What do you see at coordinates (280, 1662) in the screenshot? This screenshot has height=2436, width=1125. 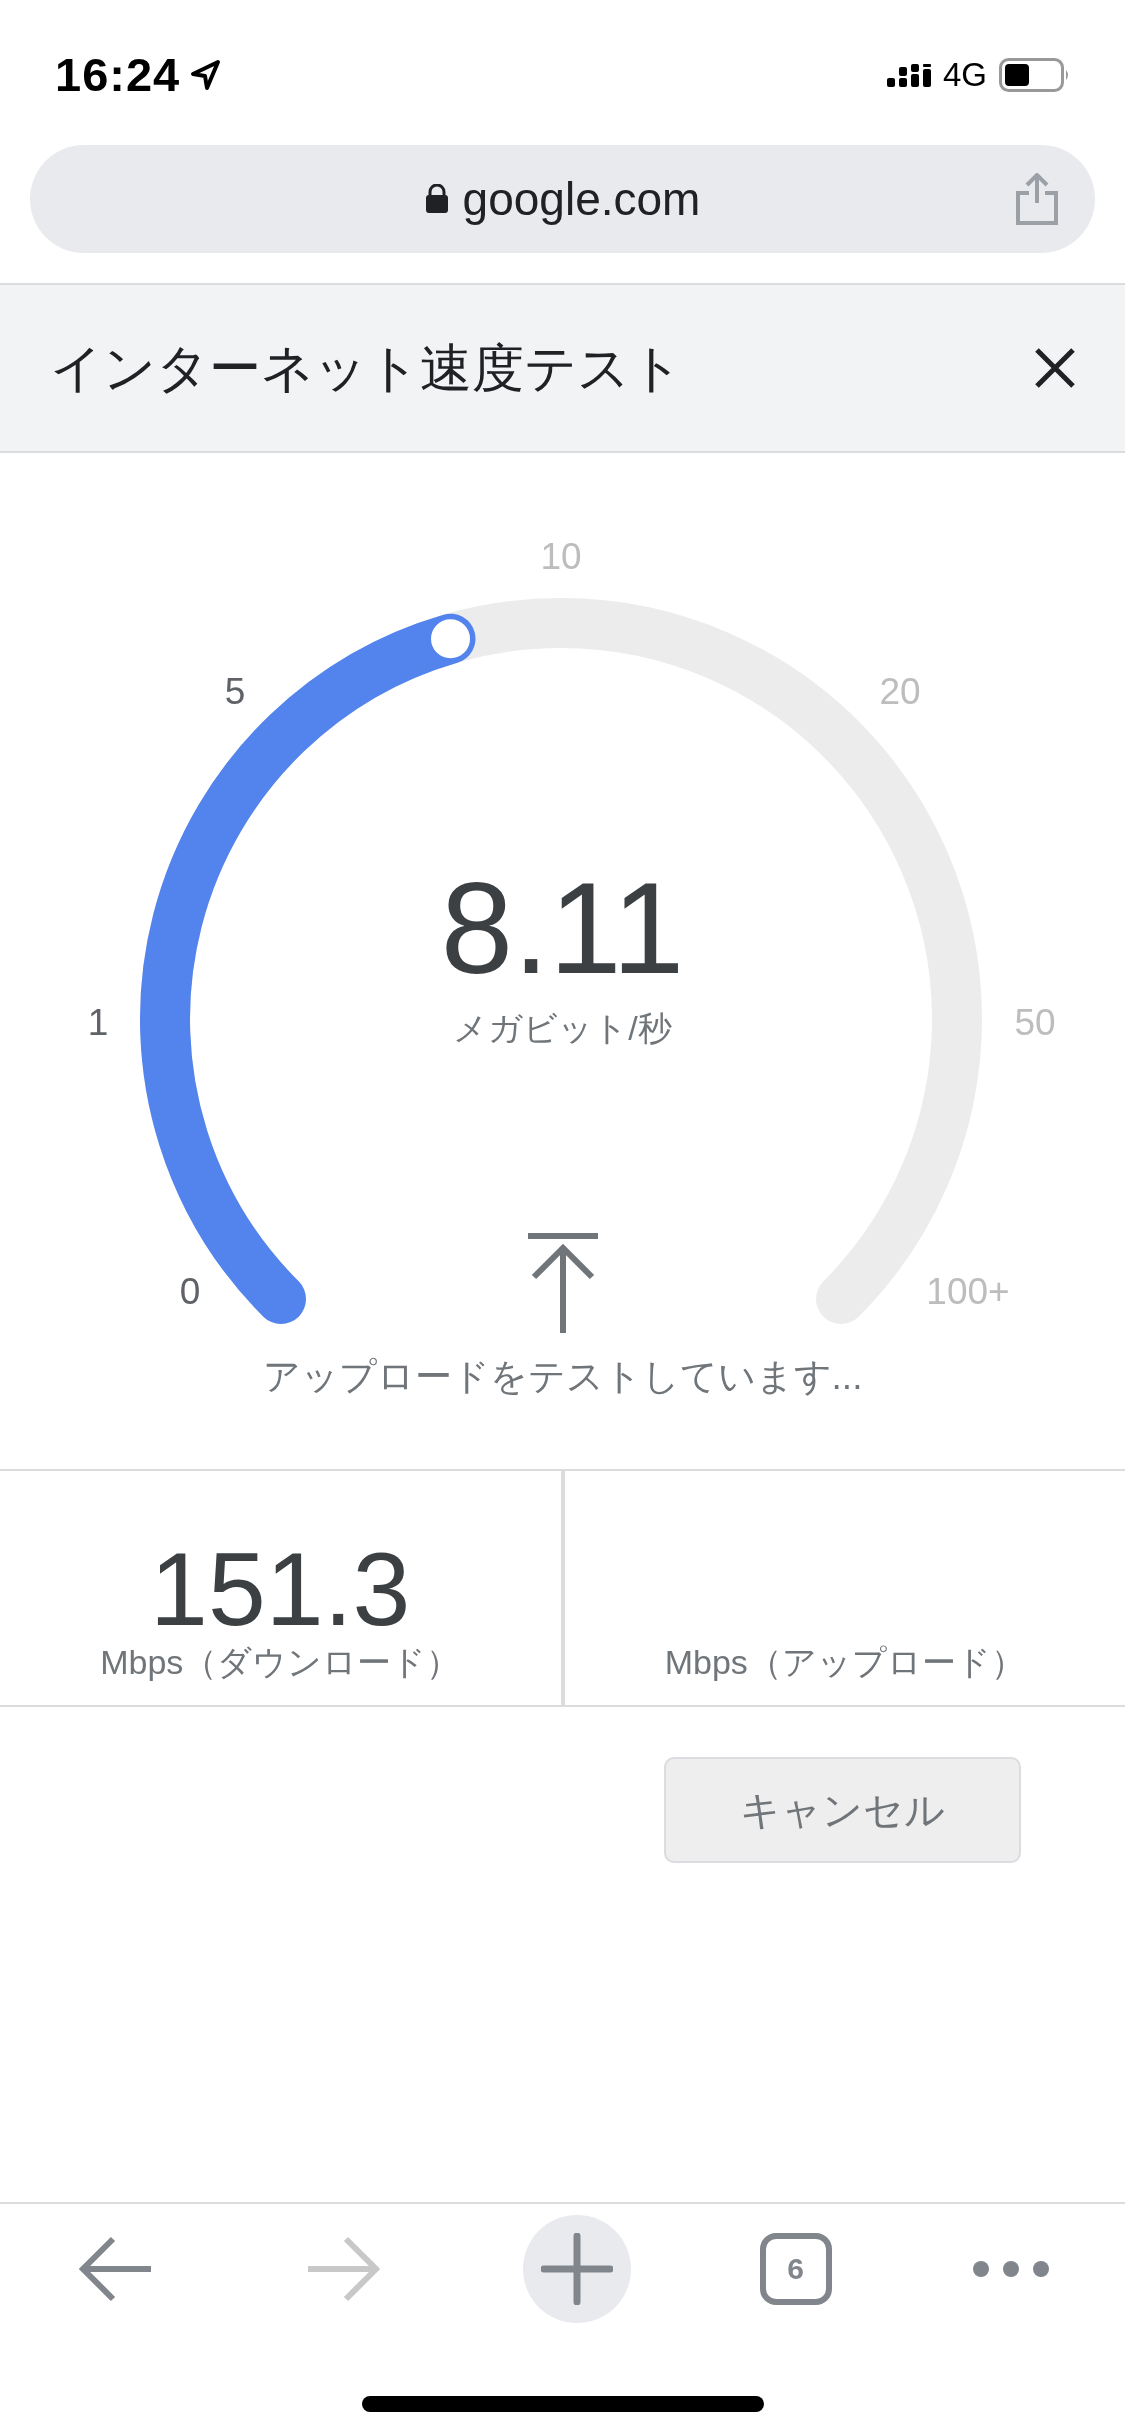 I see `result-label: Mbps（ダウンロード）` at bounding box center [280, 1662].